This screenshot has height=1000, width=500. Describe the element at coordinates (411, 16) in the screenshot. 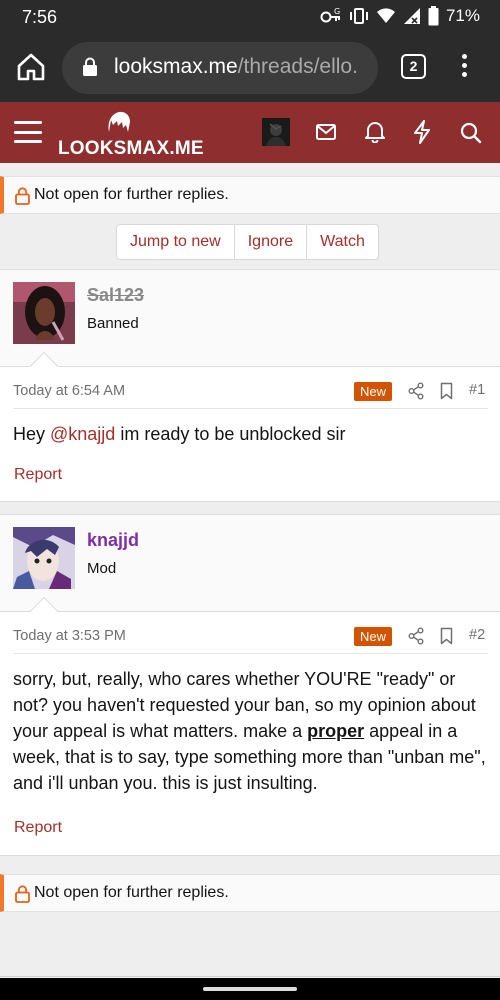

I see `signal-icon` at that location.